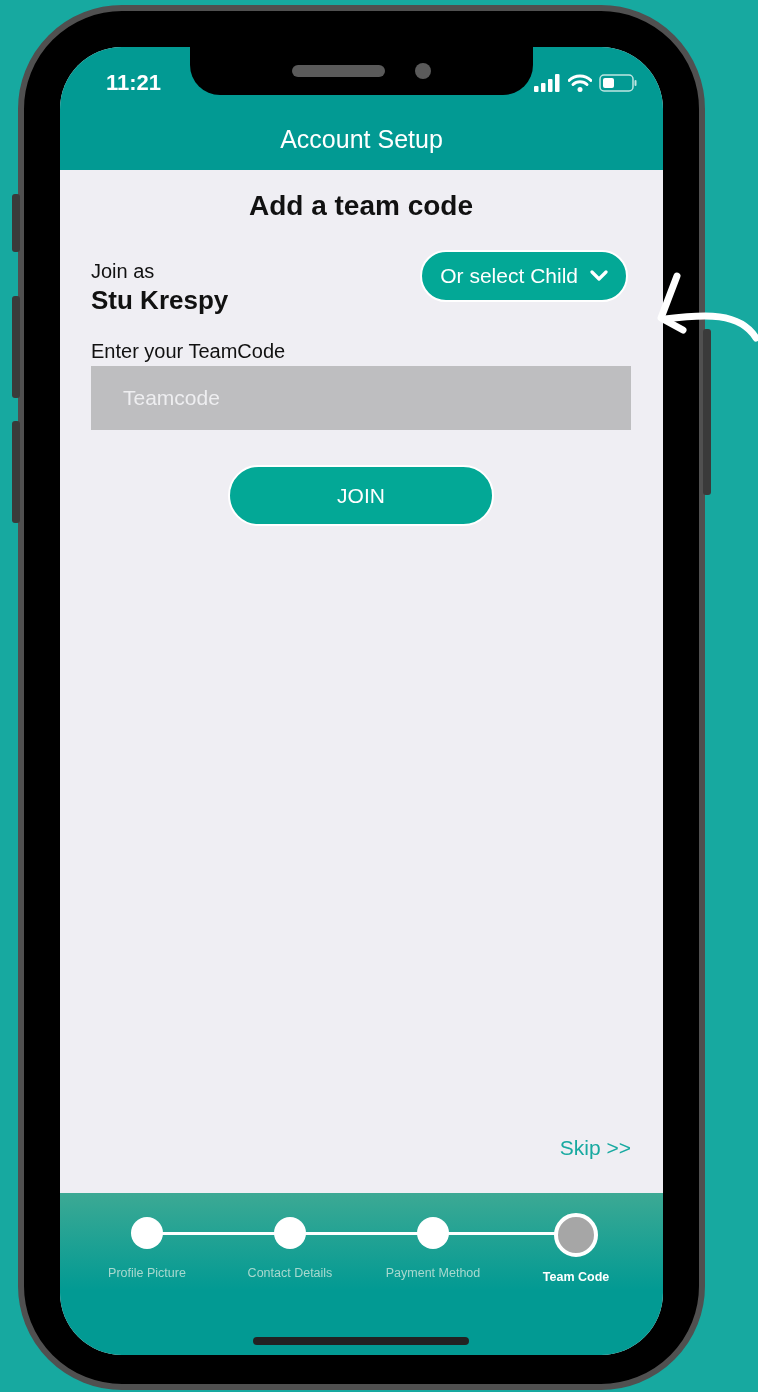 The image size is (758, 1392). What do you see at coordinates (290, 1273) in the screenshot?
I see `step-label: Contact Details` at bounding box center [290, 1273].